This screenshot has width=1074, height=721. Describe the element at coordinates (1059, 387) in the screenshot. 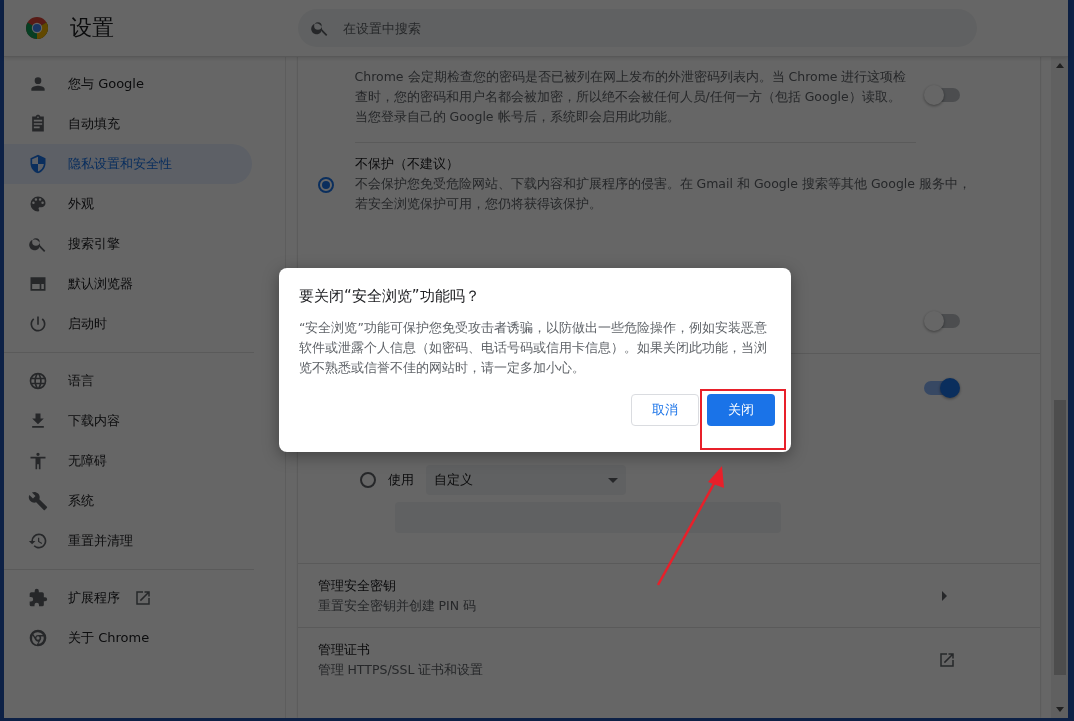

I see `scrollbar` at that location.